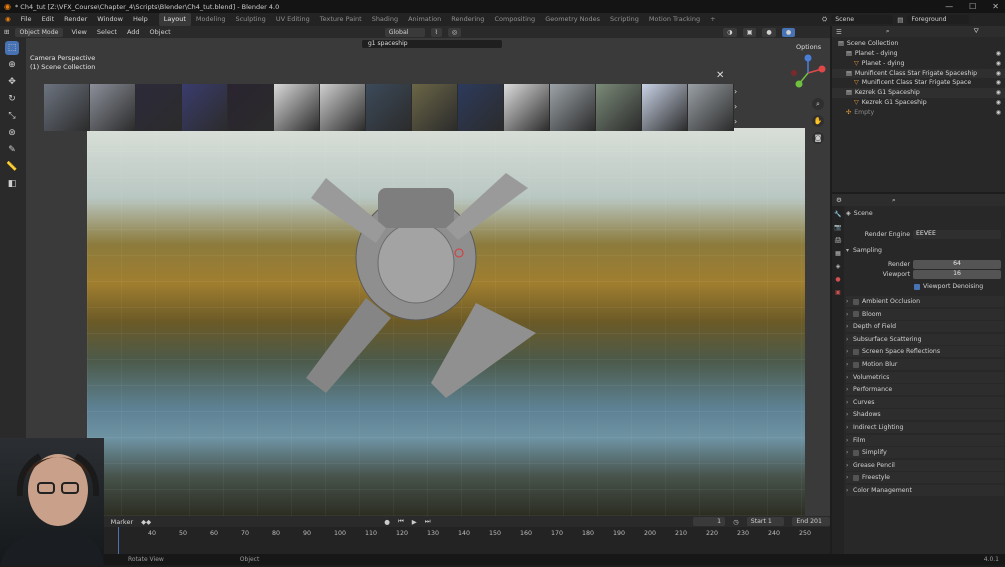  I want to click on xray-toggle: ▣, so click(749, 32).